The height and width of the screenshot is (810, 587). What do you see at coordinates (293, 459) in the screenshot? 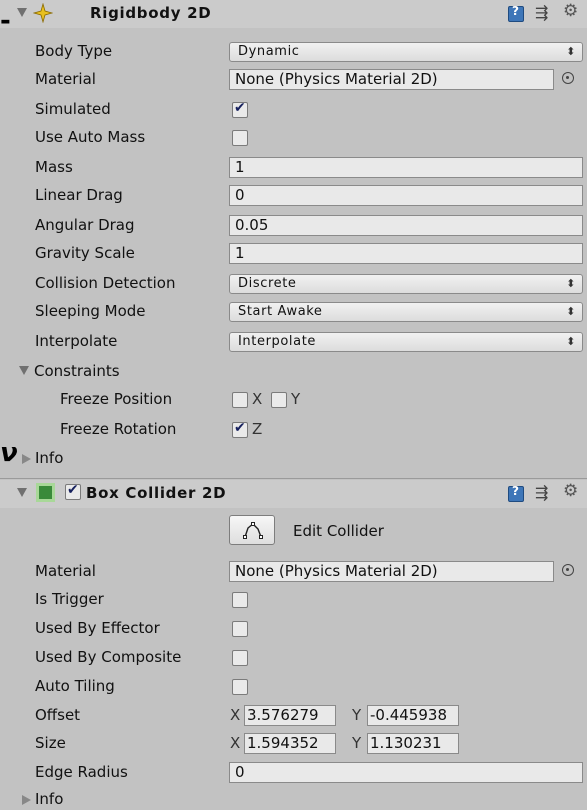
I see `info-foldout: Info` at bounding box center [293, 459].